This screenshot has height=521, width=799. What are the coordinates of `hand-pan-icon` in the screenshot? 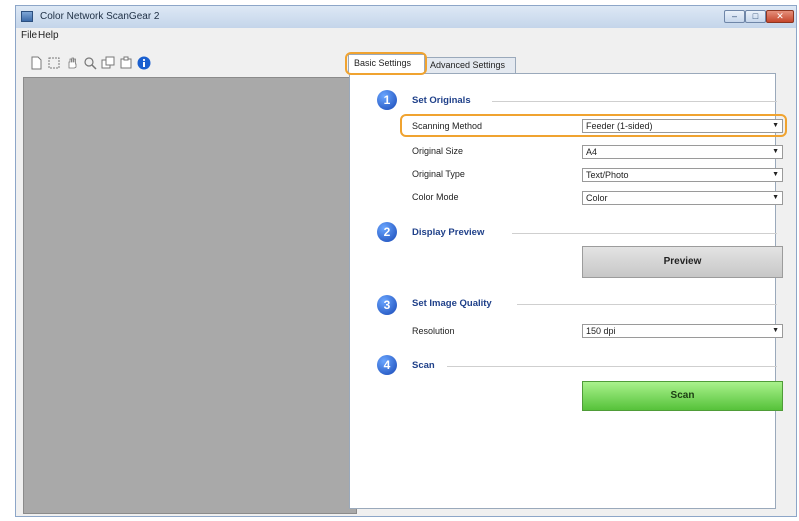 It's located at (72, 63).